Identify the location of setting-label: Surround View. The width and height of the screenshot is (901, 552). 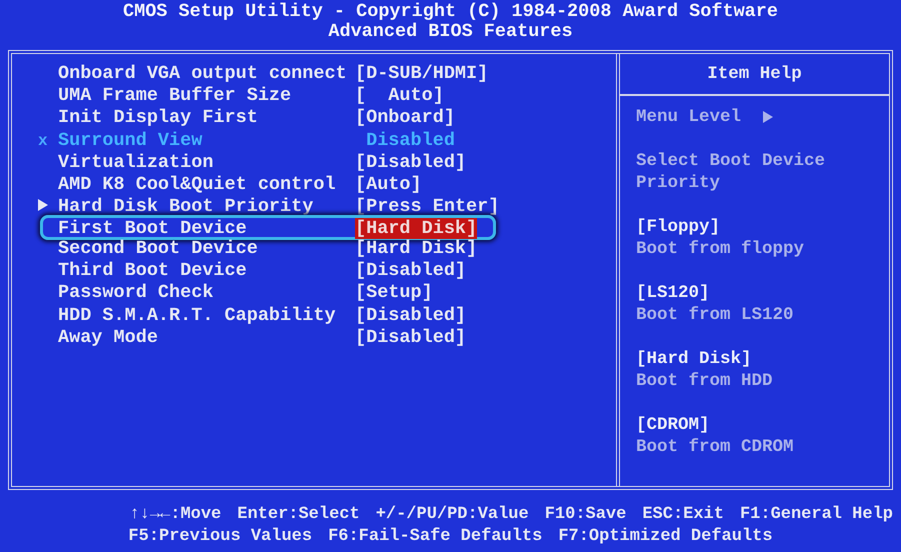
(131, 140).